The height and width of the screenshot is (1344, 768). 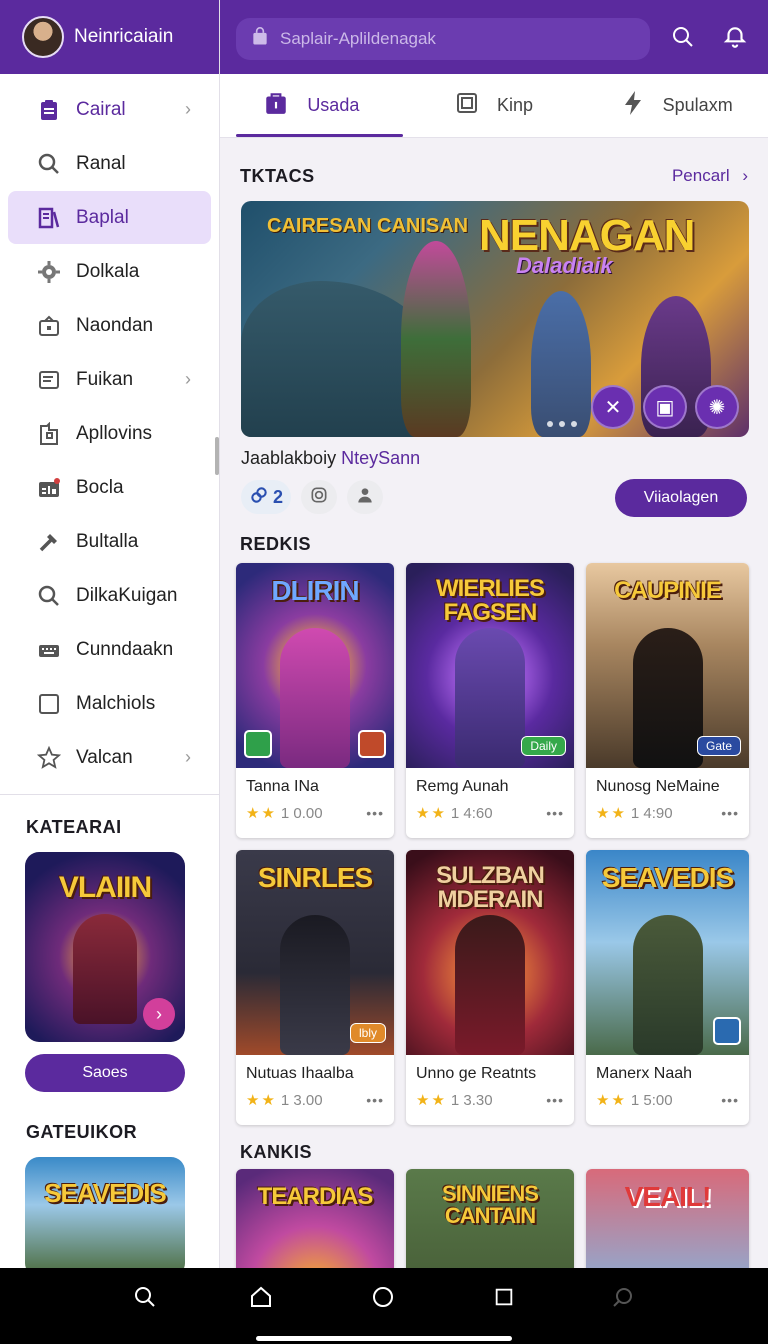 I want to click on social-chips: 2, so click(x=312, y=497).